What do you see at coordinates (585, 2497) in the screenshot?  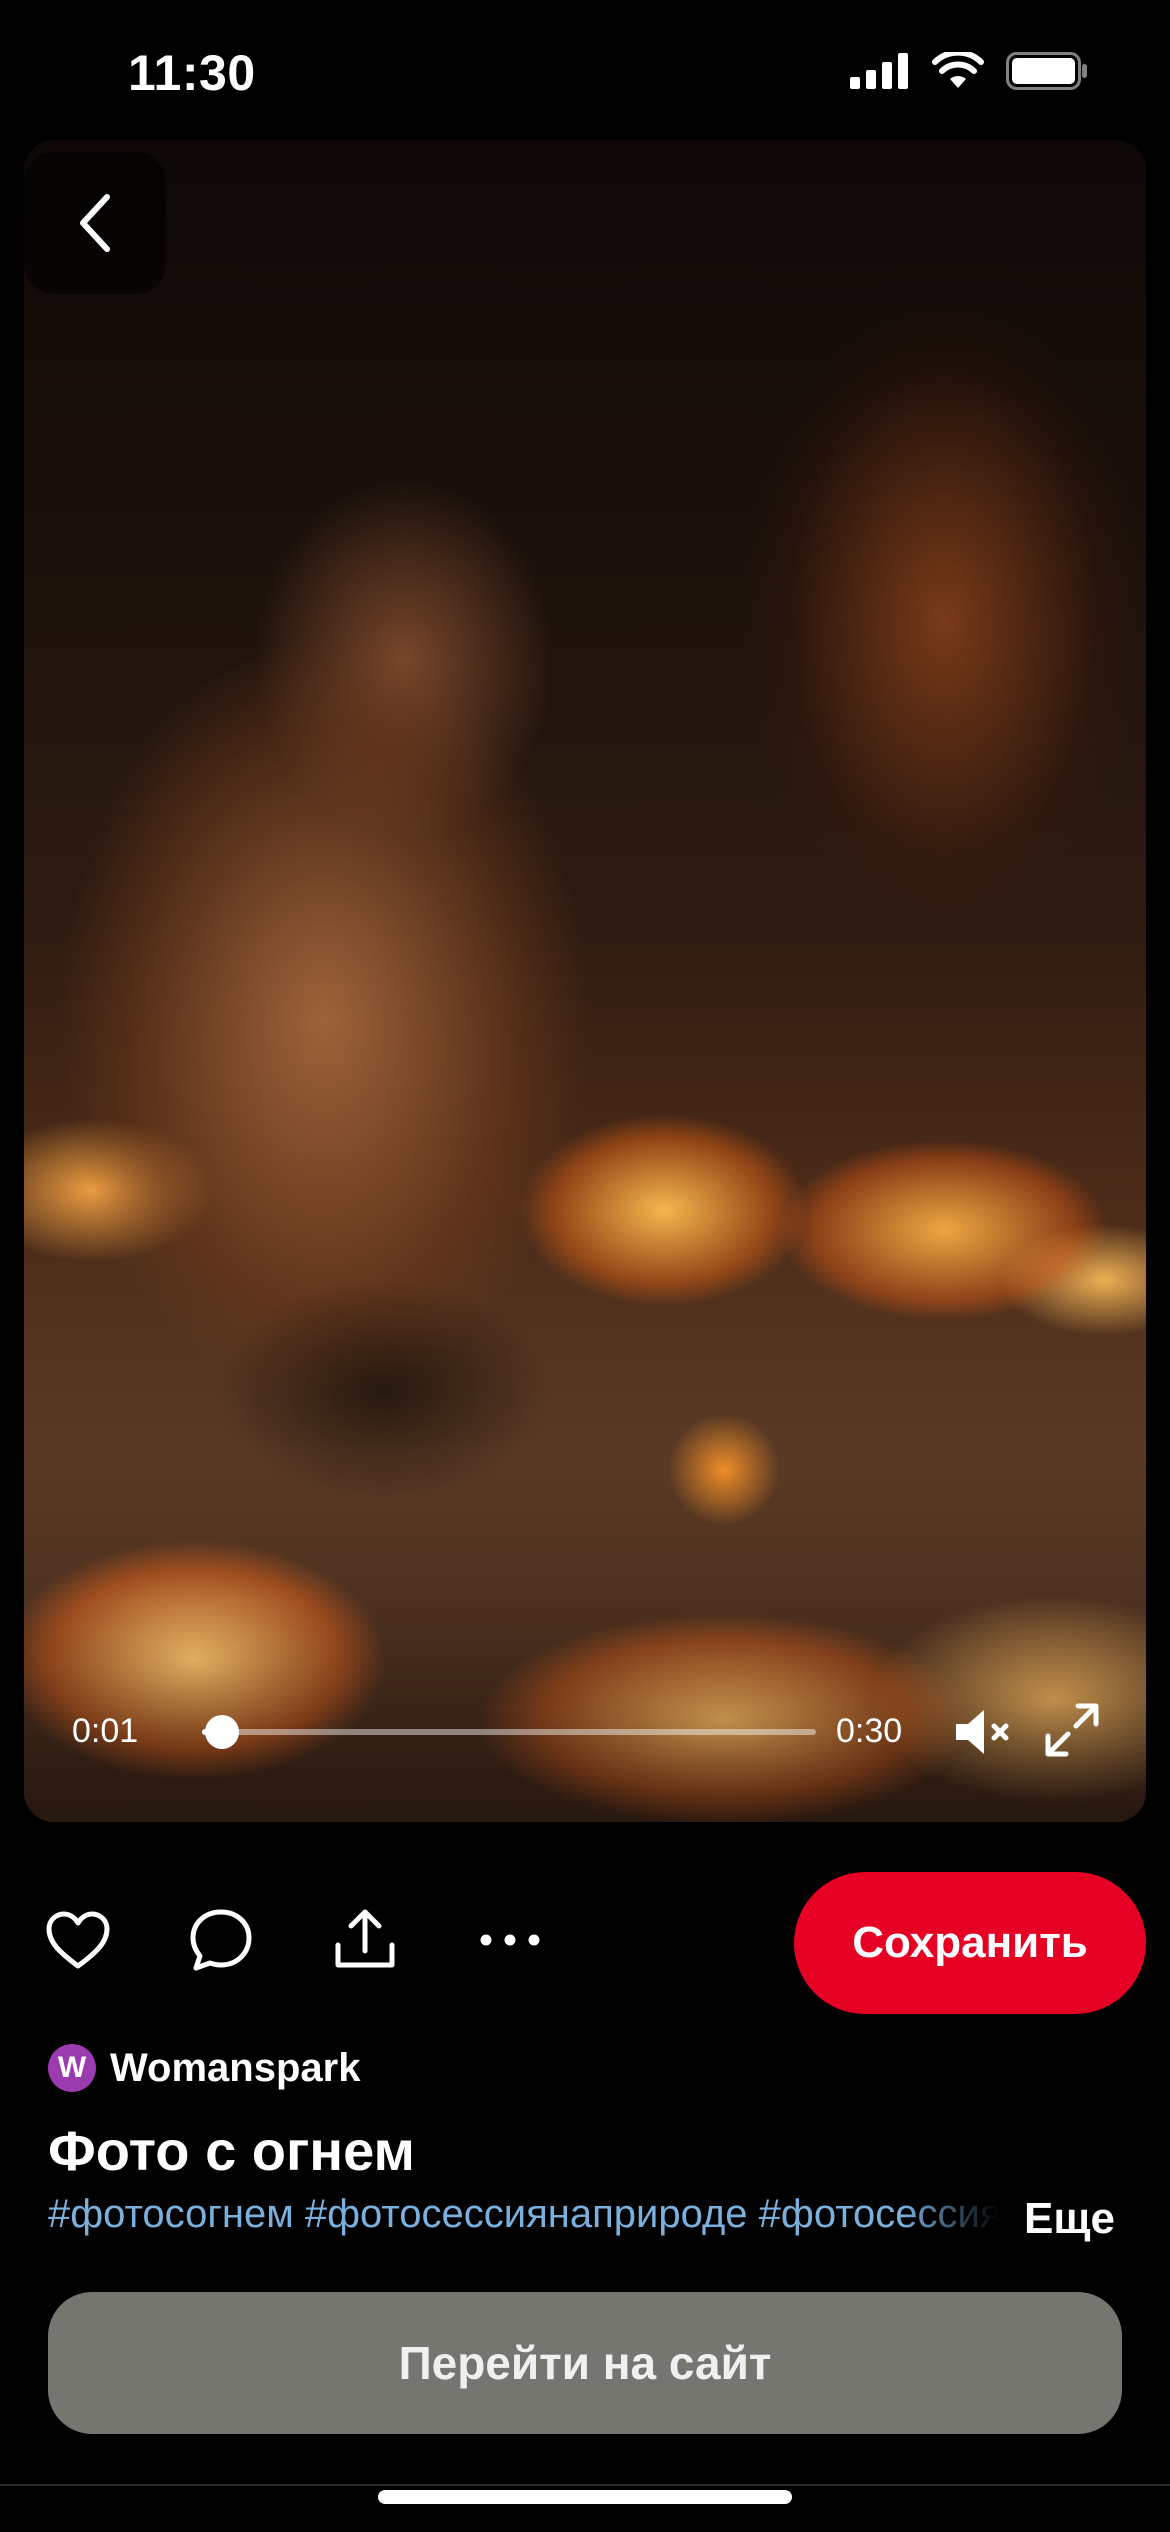 I see `home-indicator` at bounding box center [585, 2497].